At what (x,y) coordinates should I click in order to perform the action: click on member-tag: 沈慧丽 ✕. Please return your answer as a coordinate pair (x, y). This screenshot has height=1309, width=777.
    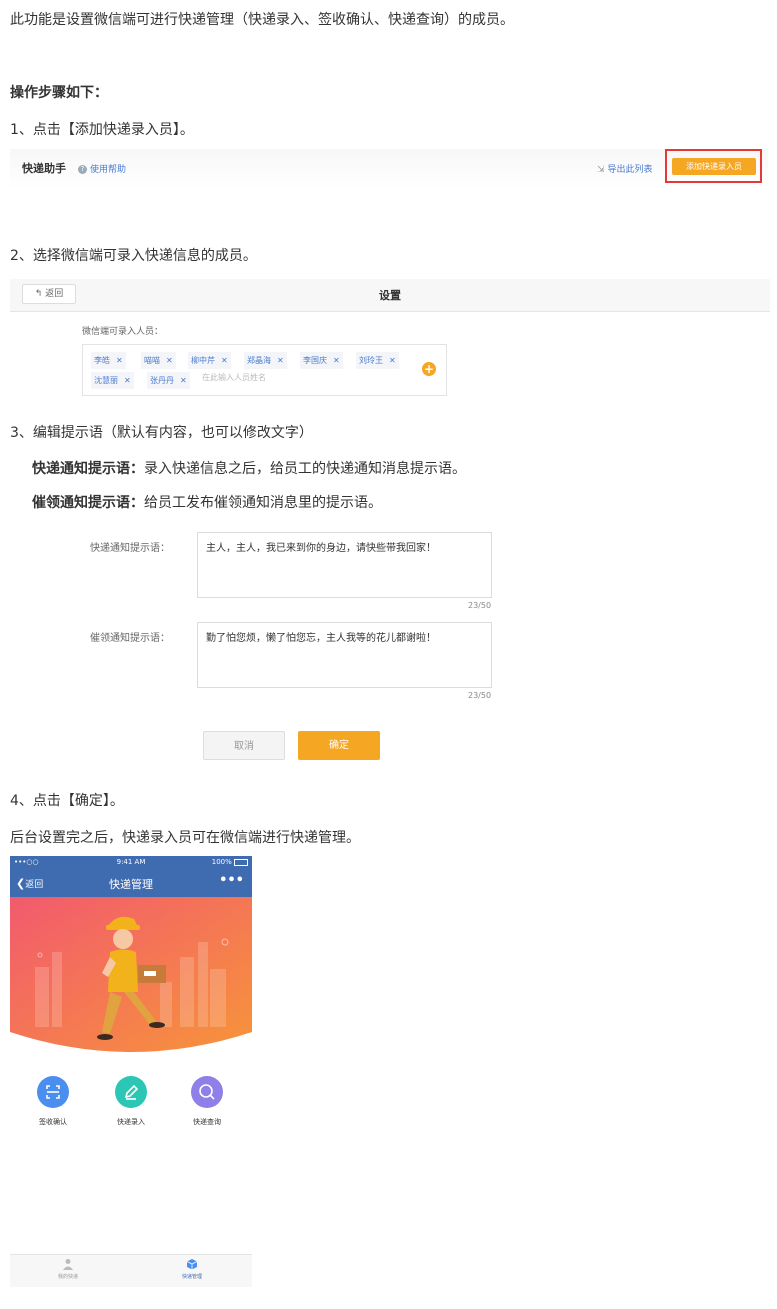
    Looking at the image, I should click on (112, 380).